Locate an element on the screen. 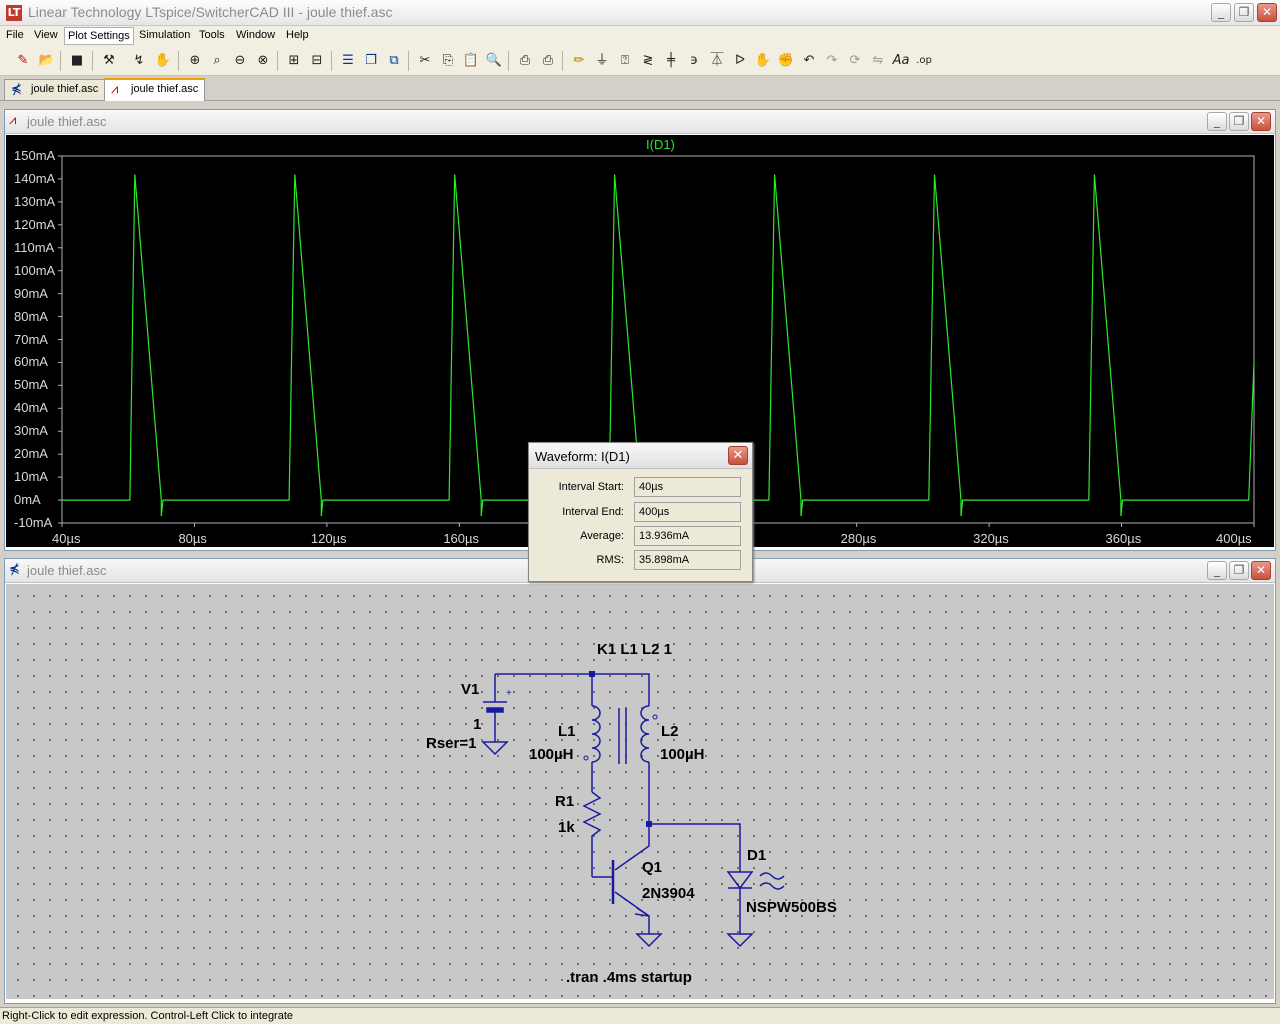  q1-model: 2N3904 is located at coordinates (668, 893).